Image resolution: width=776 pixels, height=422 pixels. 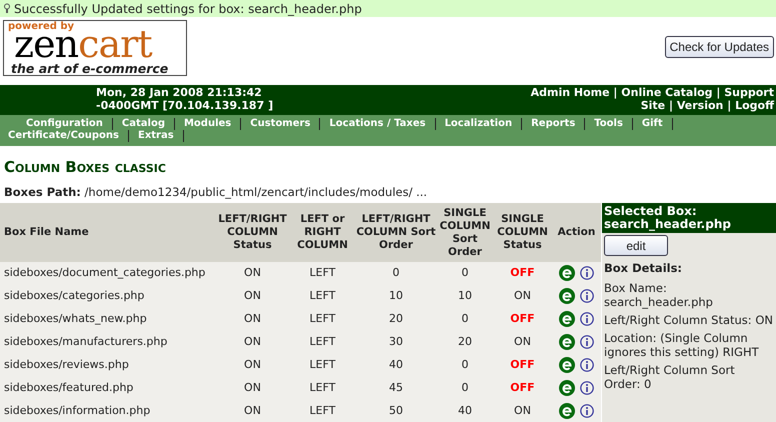 I want to click on menu-item: Locations / Taxes, so click(x=378, y=124).